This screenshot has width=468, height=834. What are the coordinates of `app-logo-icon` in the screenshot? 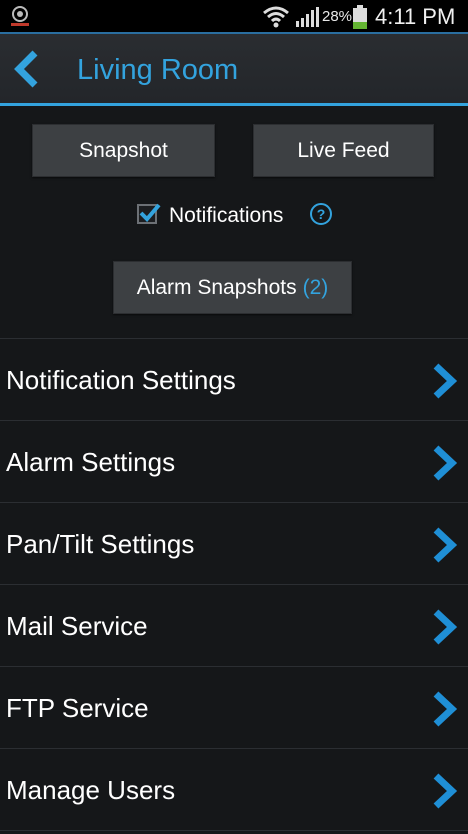 It's located at (20, 16).